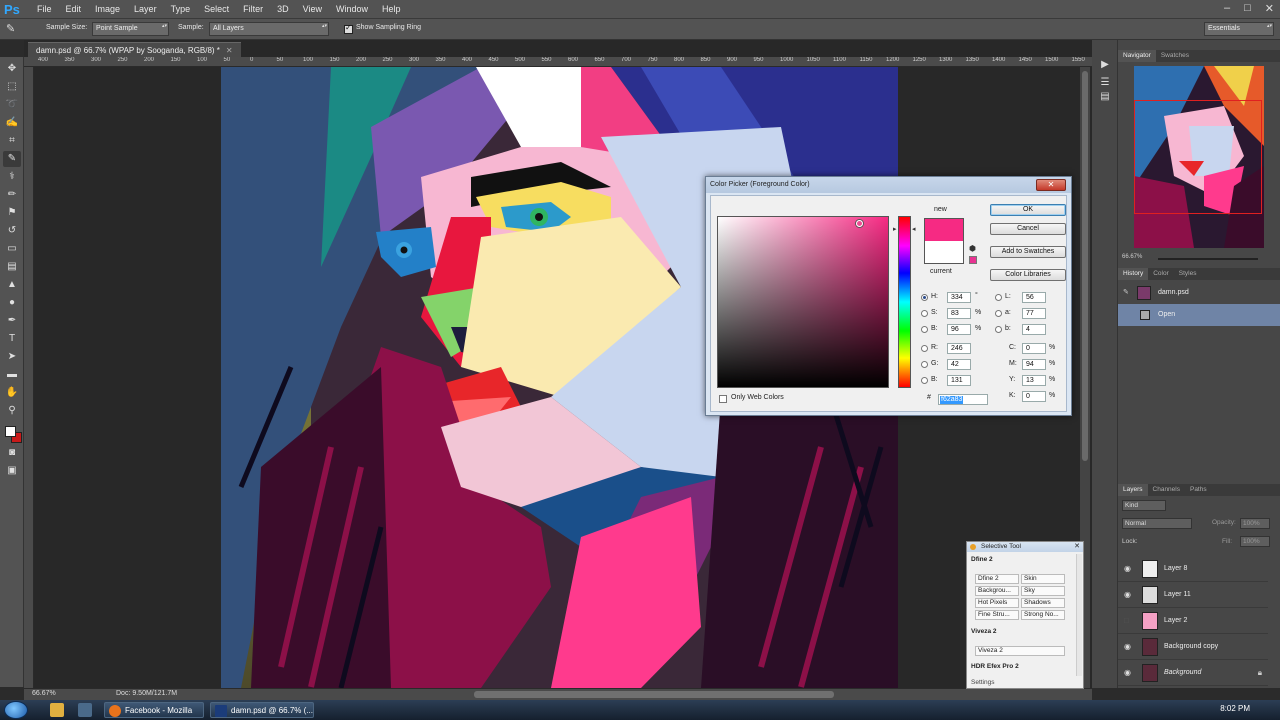 Image resolution: width=1280 pixels, height=720 pixels. What do you see at coordinates (12, 141) in the screenshot?
I see `crop-tool-icon: ⌗` at bounding box center [12, 141].